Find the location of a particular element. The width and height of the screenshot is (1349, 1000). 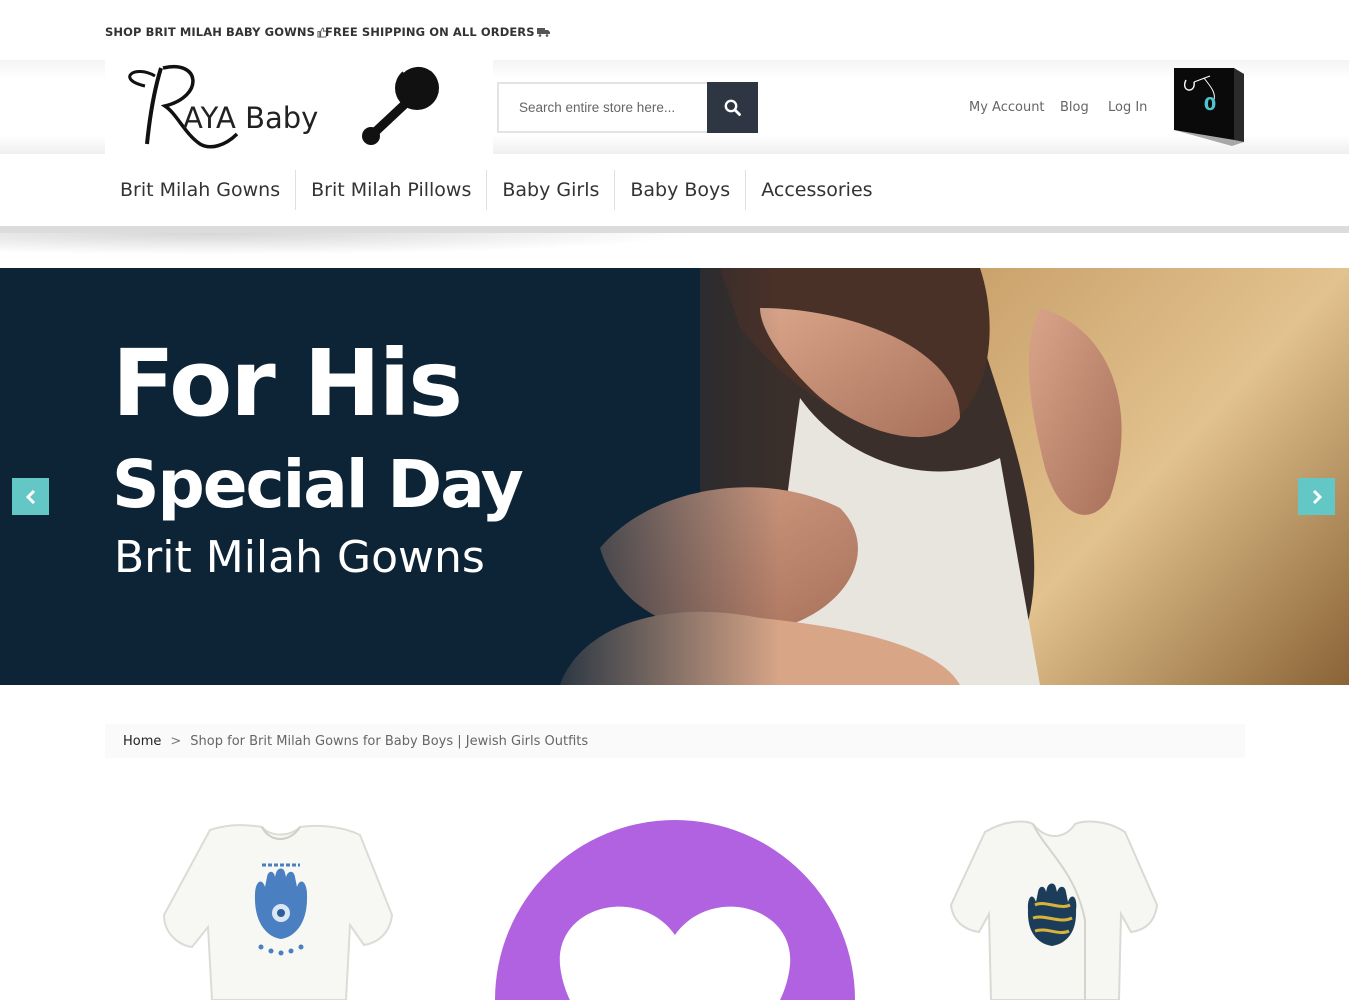

carousel-next-button is located at coordinates (1316, 496).